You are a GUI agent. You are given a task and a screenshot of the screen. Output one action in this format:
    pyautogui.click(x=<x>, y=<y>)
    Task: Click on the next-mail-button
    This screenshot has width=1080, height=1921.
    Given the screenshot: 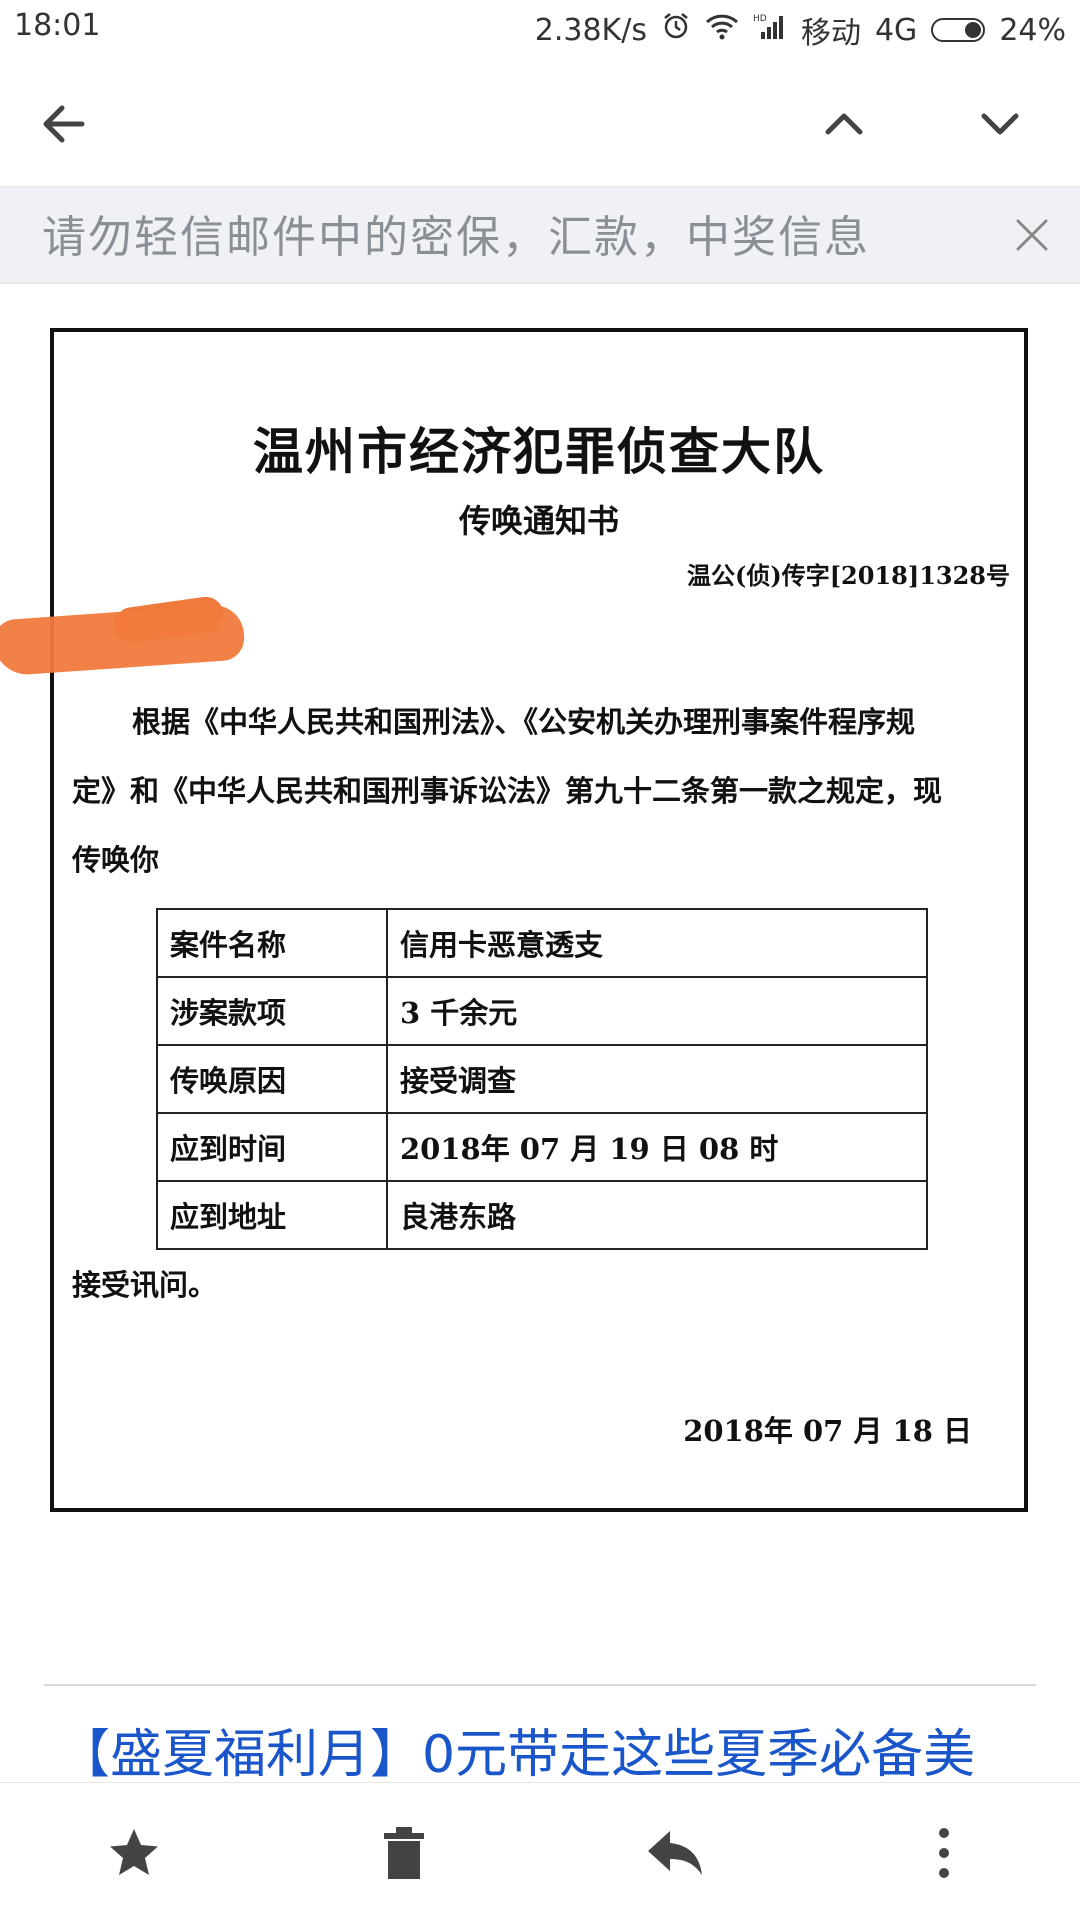 What is the action you would take?
    pyautogui.click(x=1000, y=124)
    